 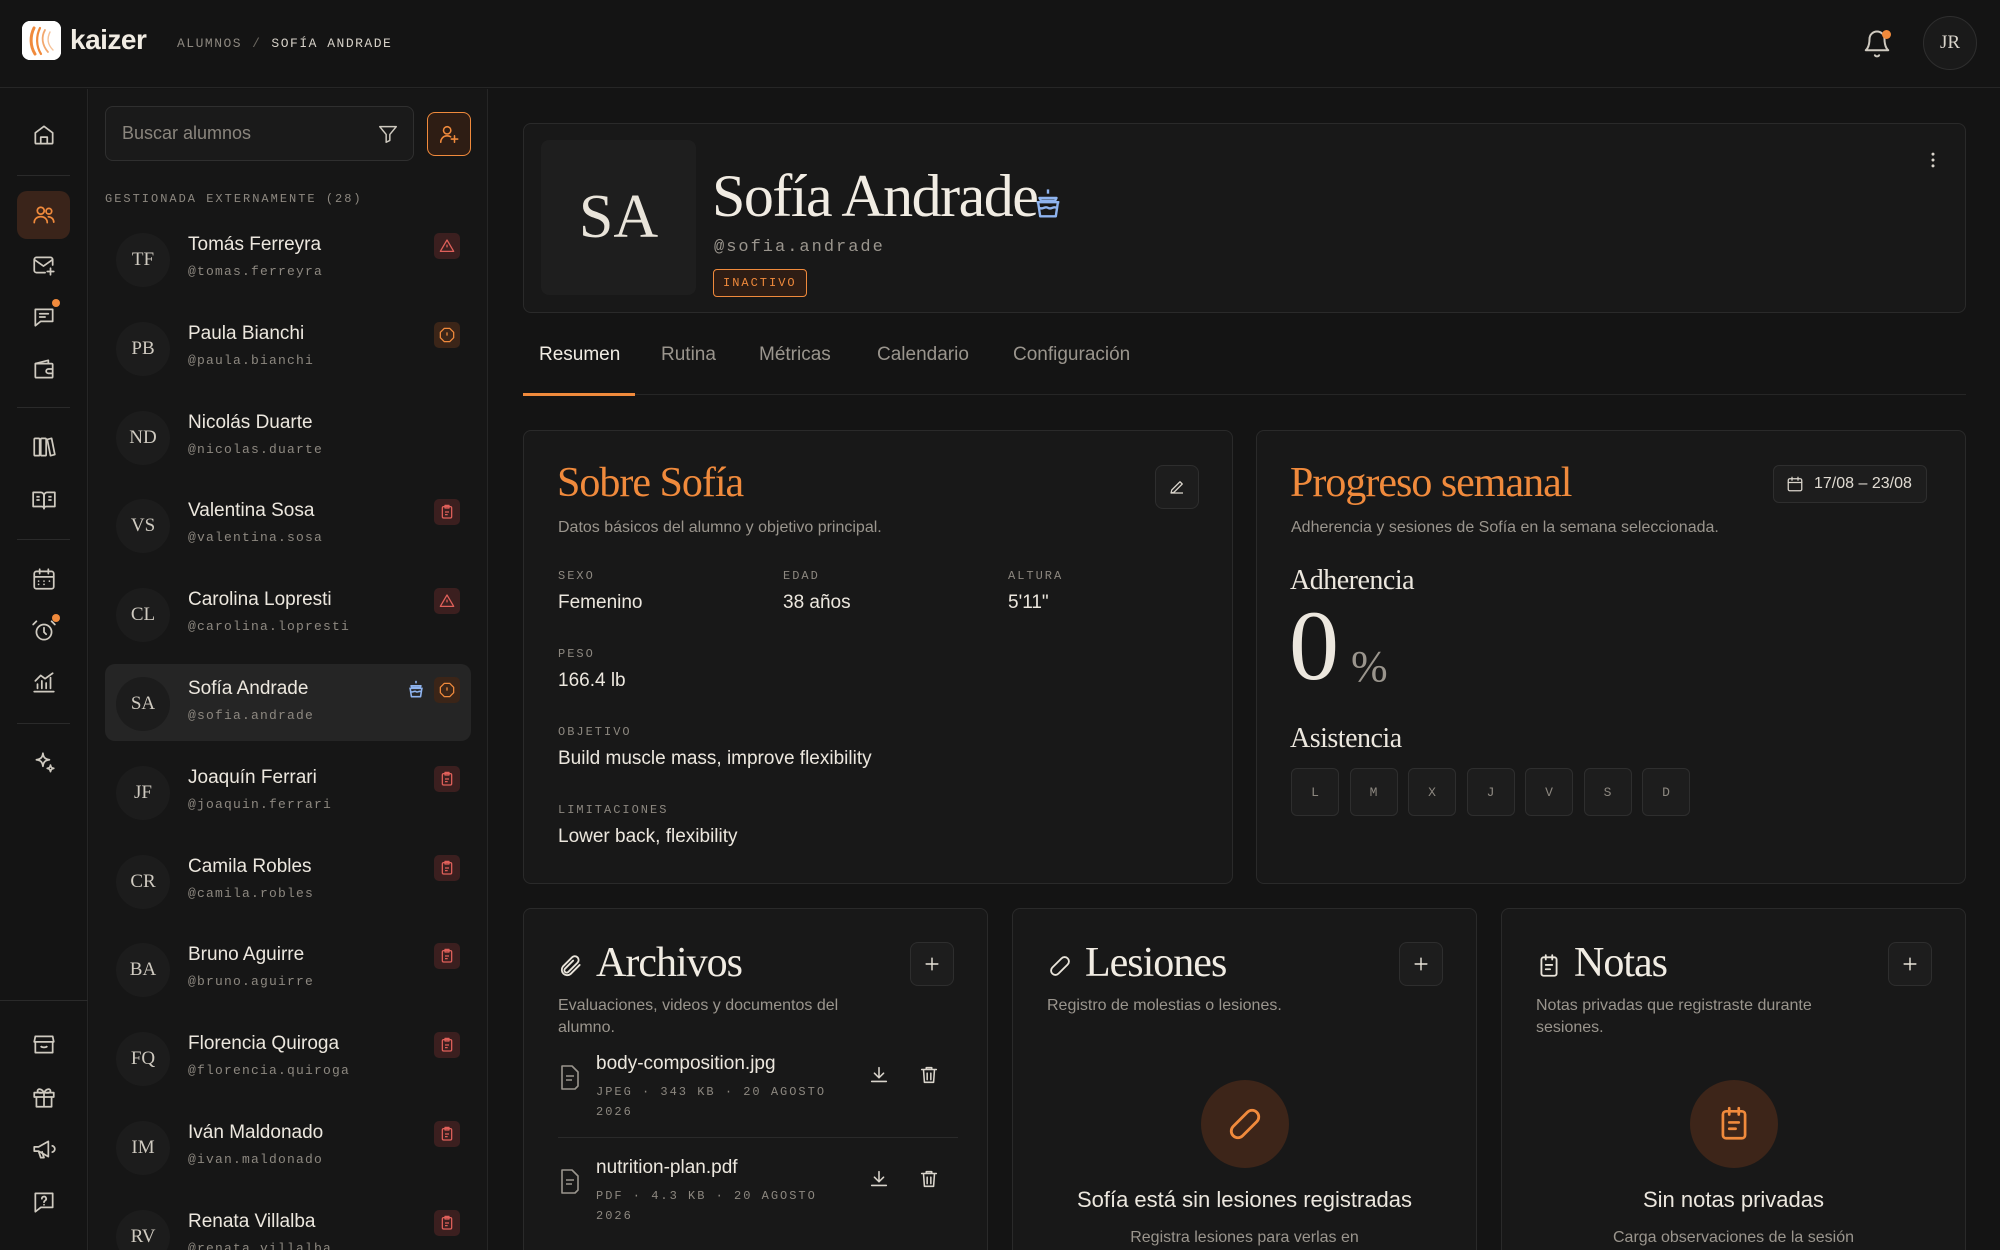 I want to click on tab-metricas: Métricas, so click(x=795, y=369).